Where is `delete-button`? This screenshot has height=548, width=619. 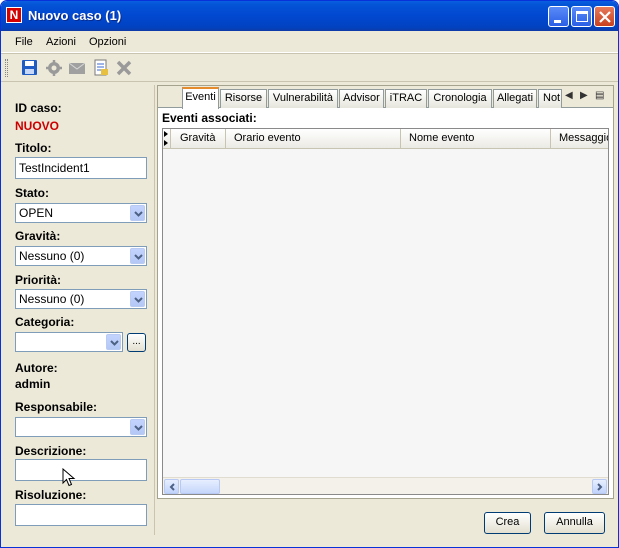
delete-button is located at coordinates (124, 68).